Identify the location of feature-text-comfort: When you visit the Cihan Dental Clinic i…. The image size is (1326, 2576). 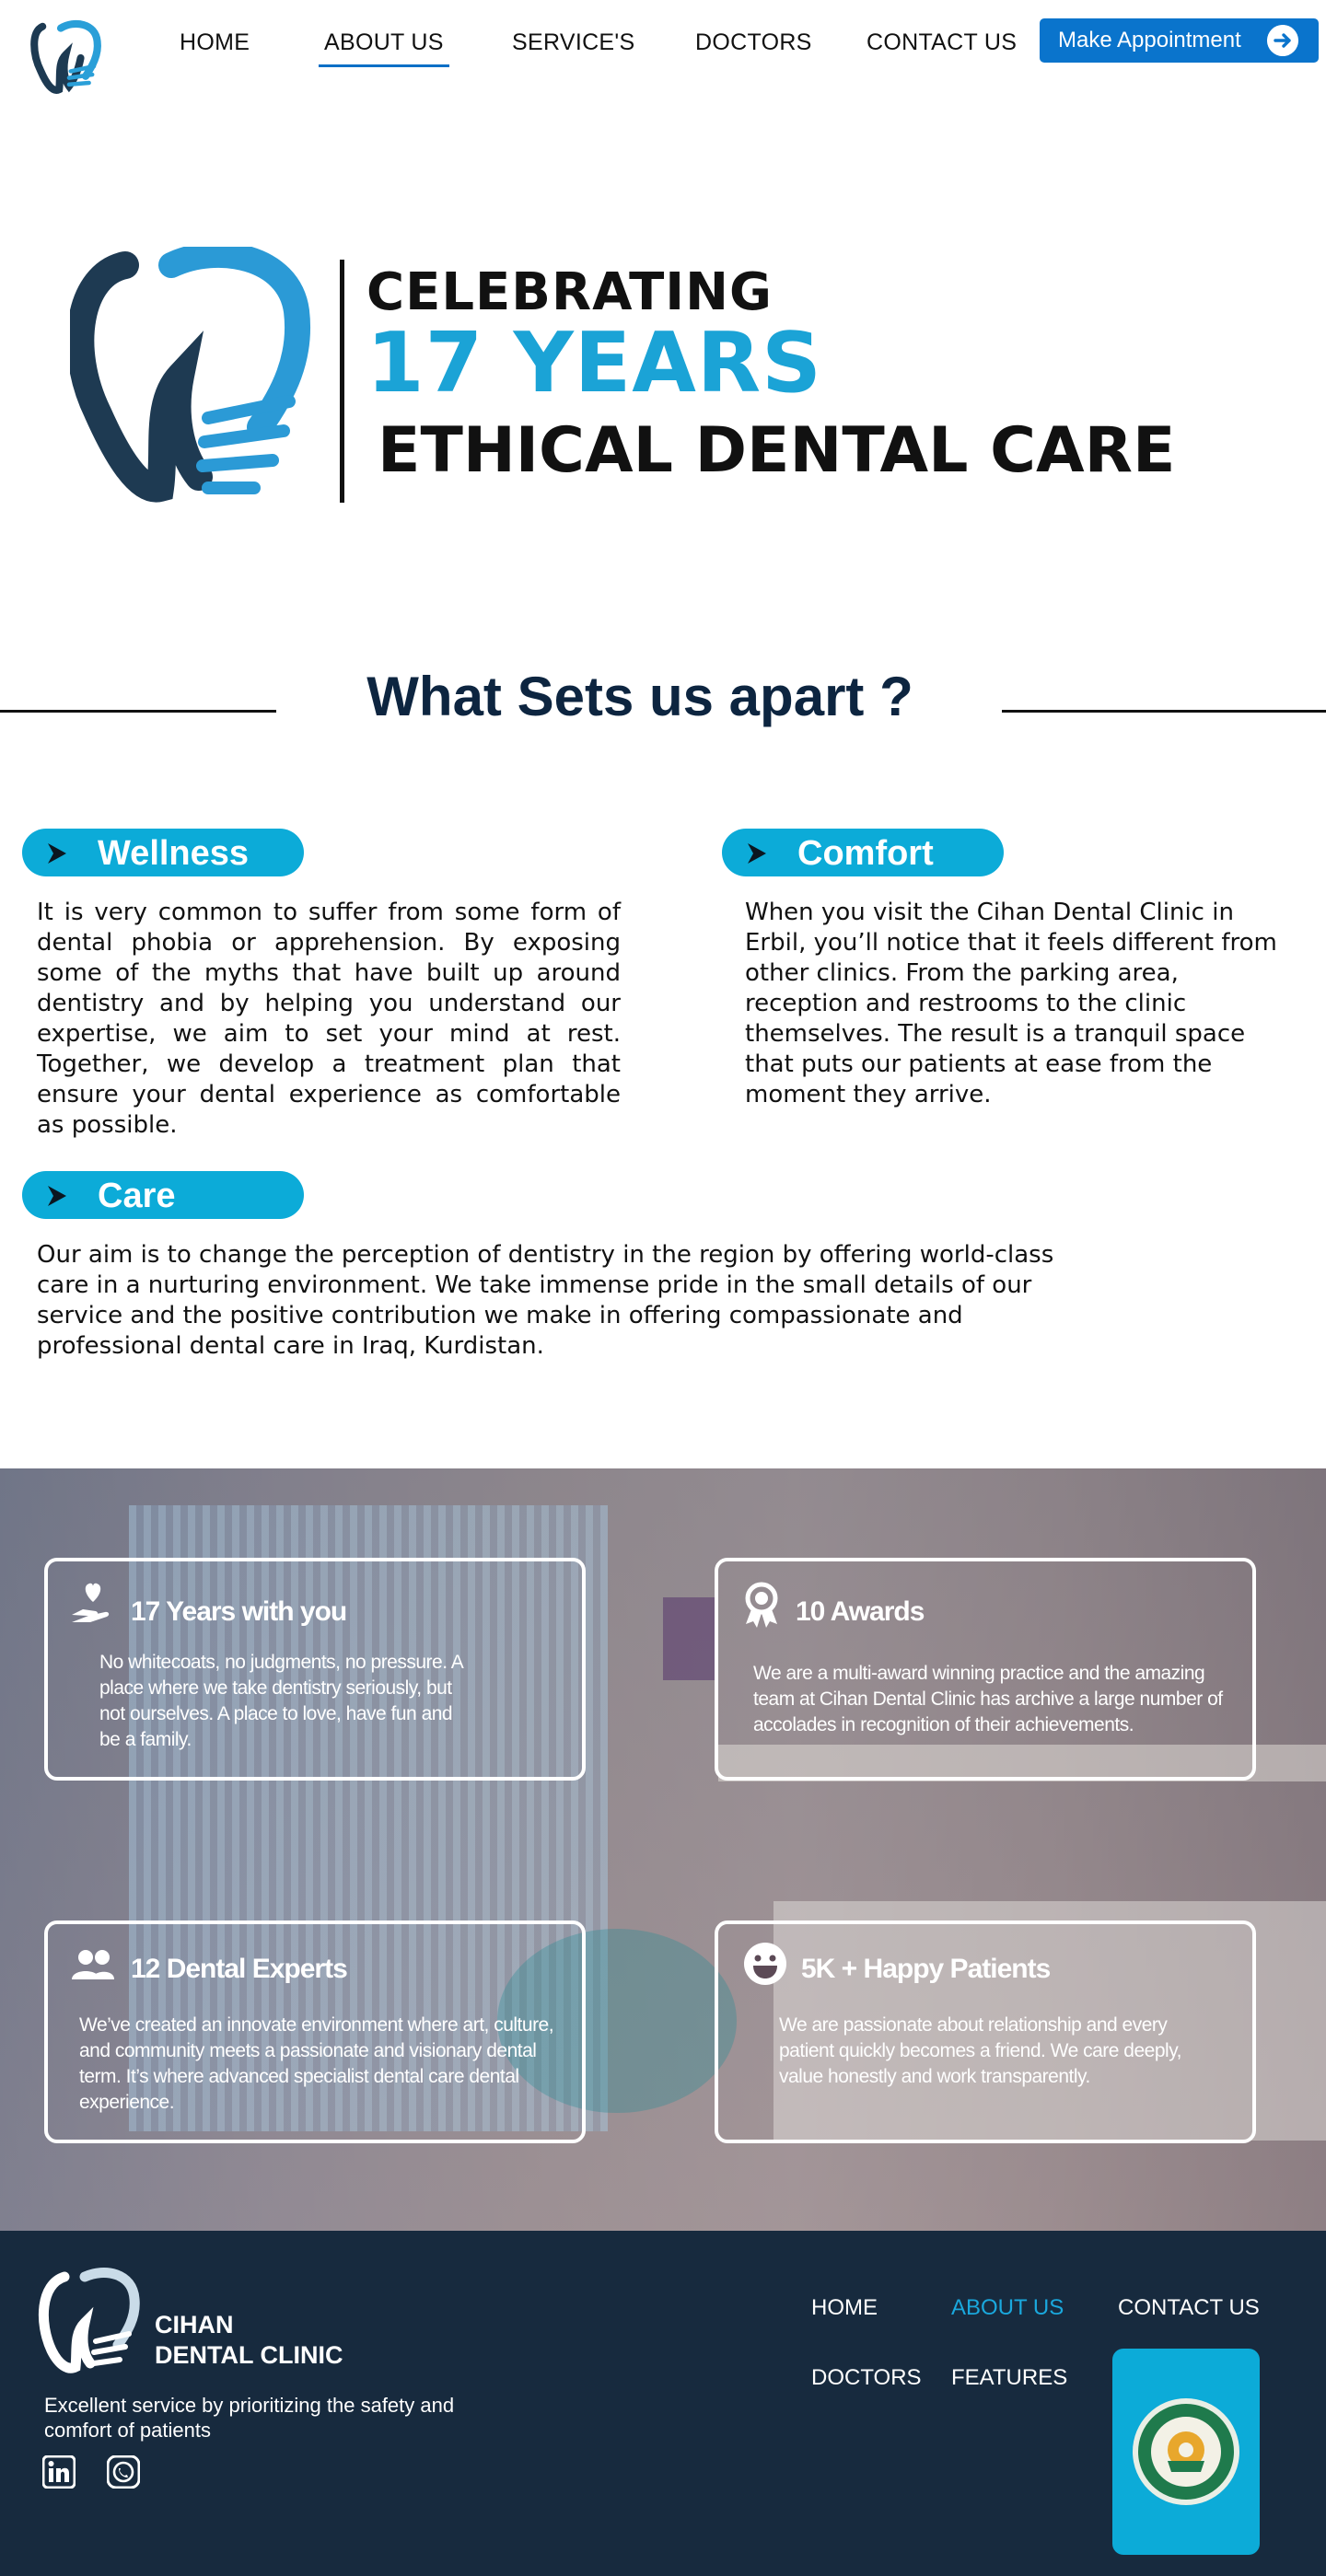
(1011, 1003).